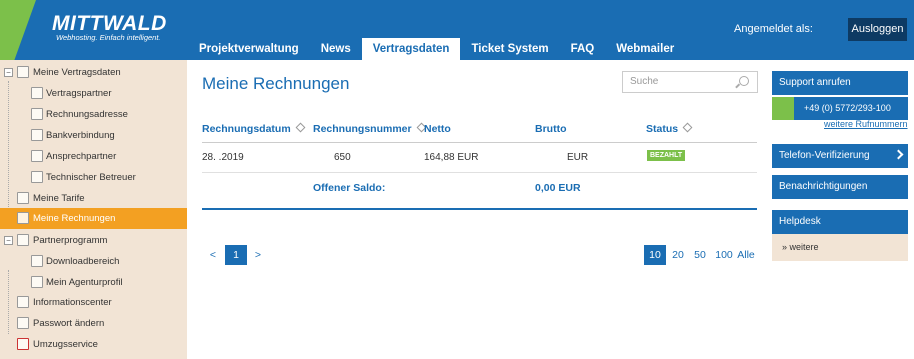 Image resolution: width=914 pixels, height=359 pixels. I want to click on page-1-button: 1, so click(236, 255).